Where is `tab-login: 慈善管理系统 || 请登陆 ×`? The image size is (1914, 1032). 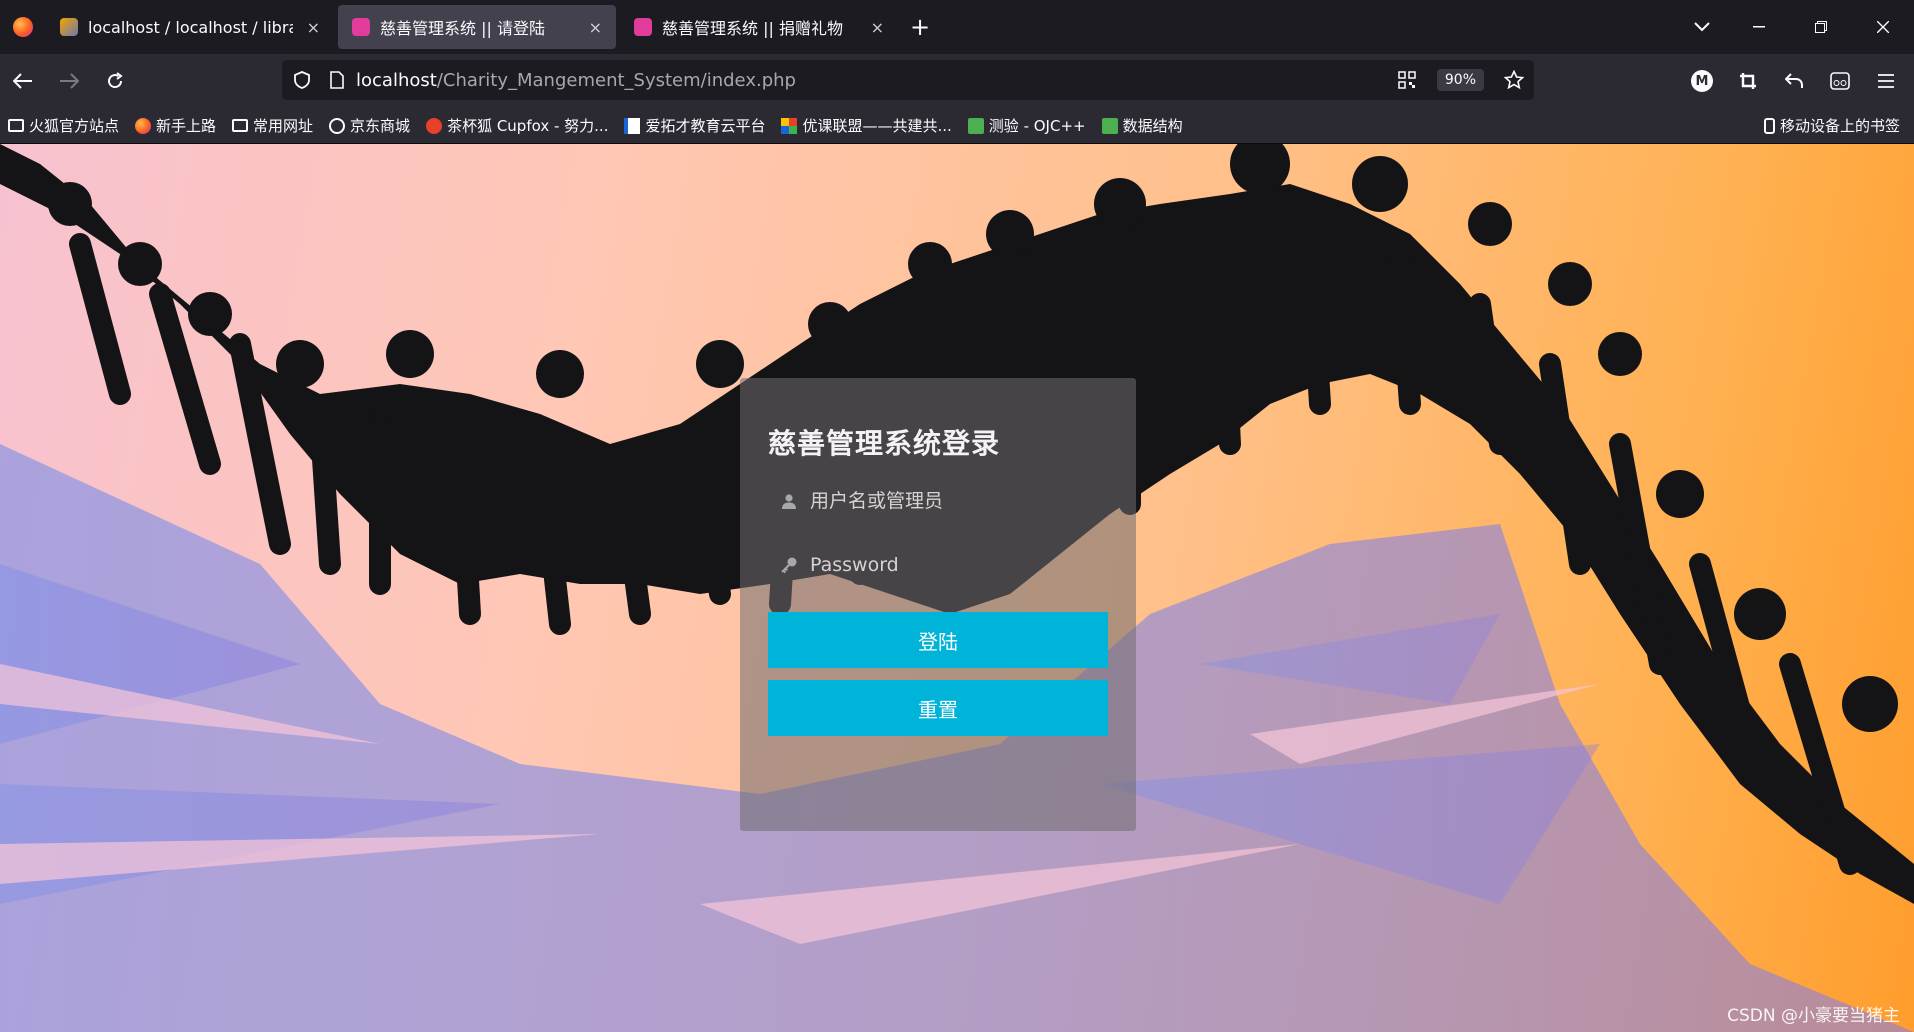
tab-login: 慈善管理系统 || 请登陆 × is located at coordinates (477, 27).